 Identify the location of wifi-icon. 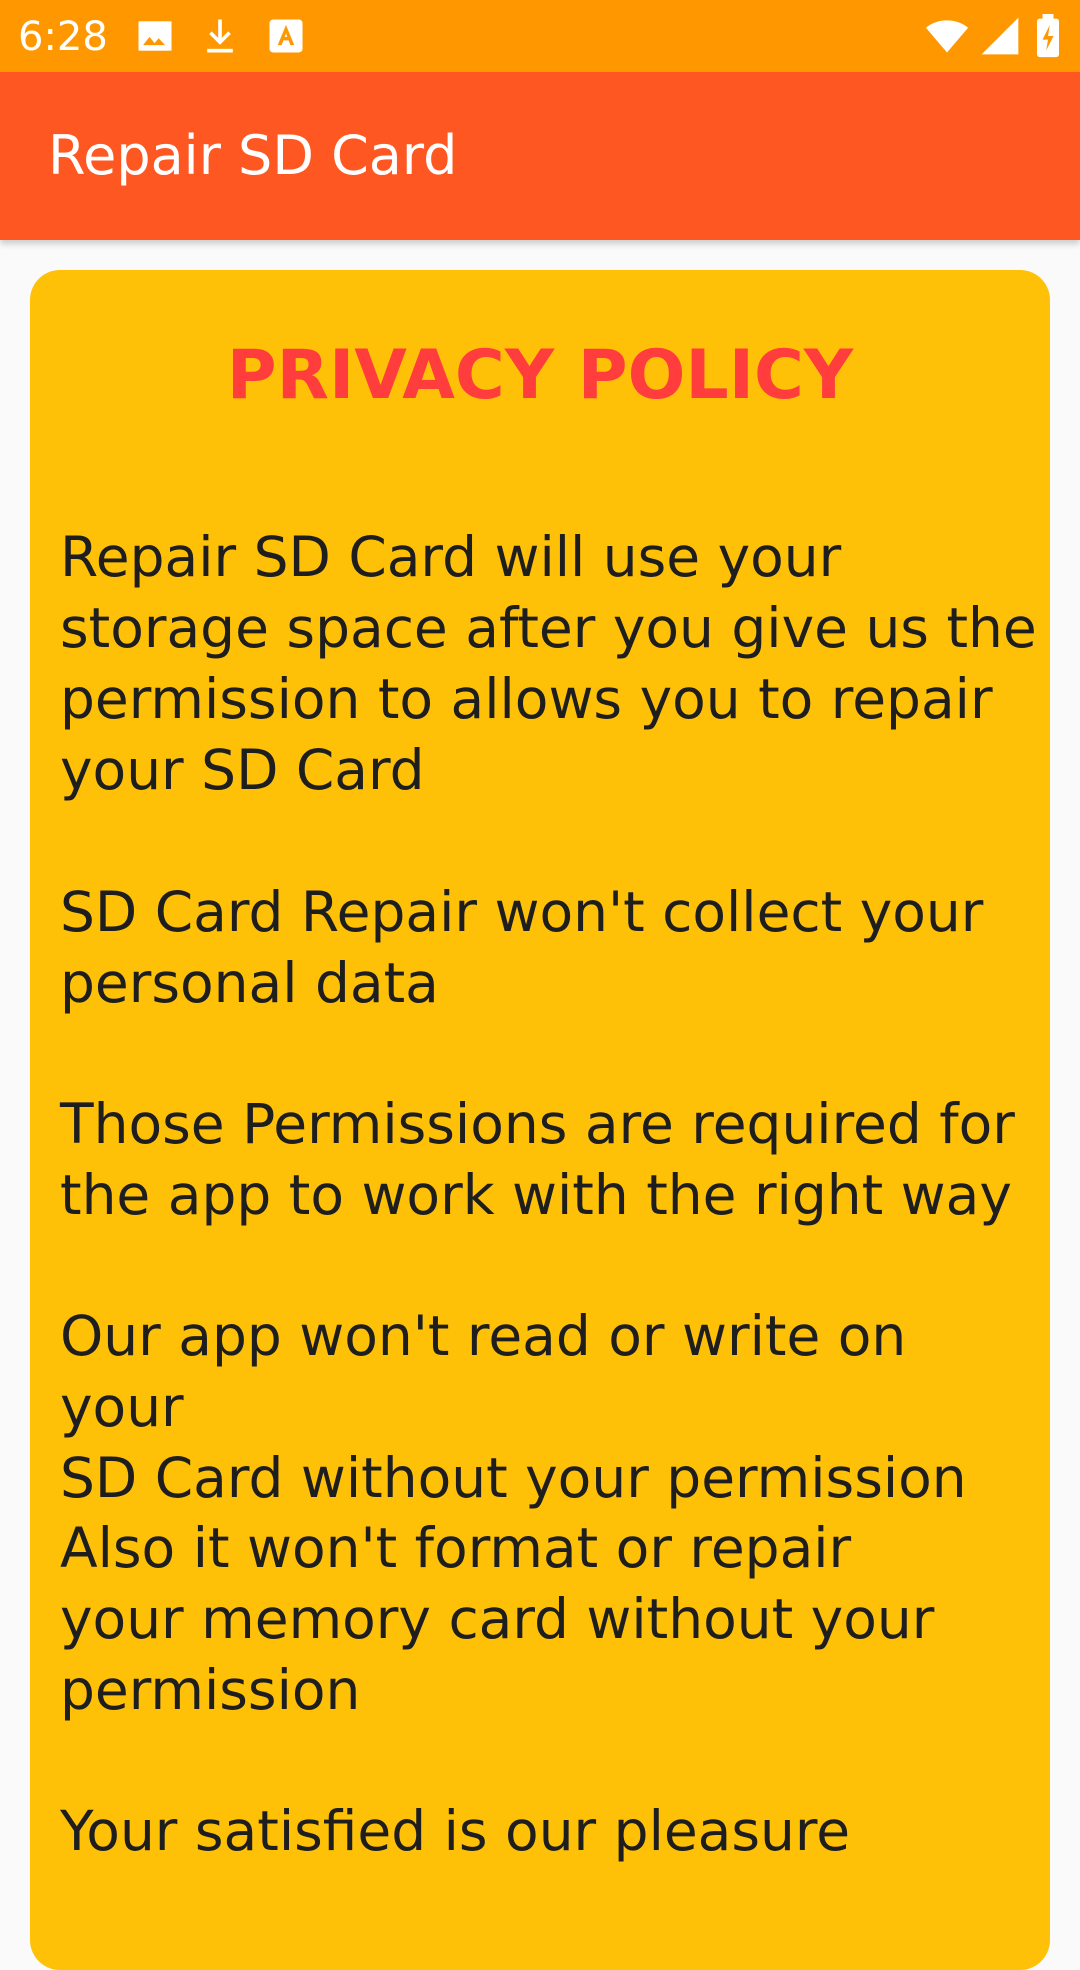
(947, 36).